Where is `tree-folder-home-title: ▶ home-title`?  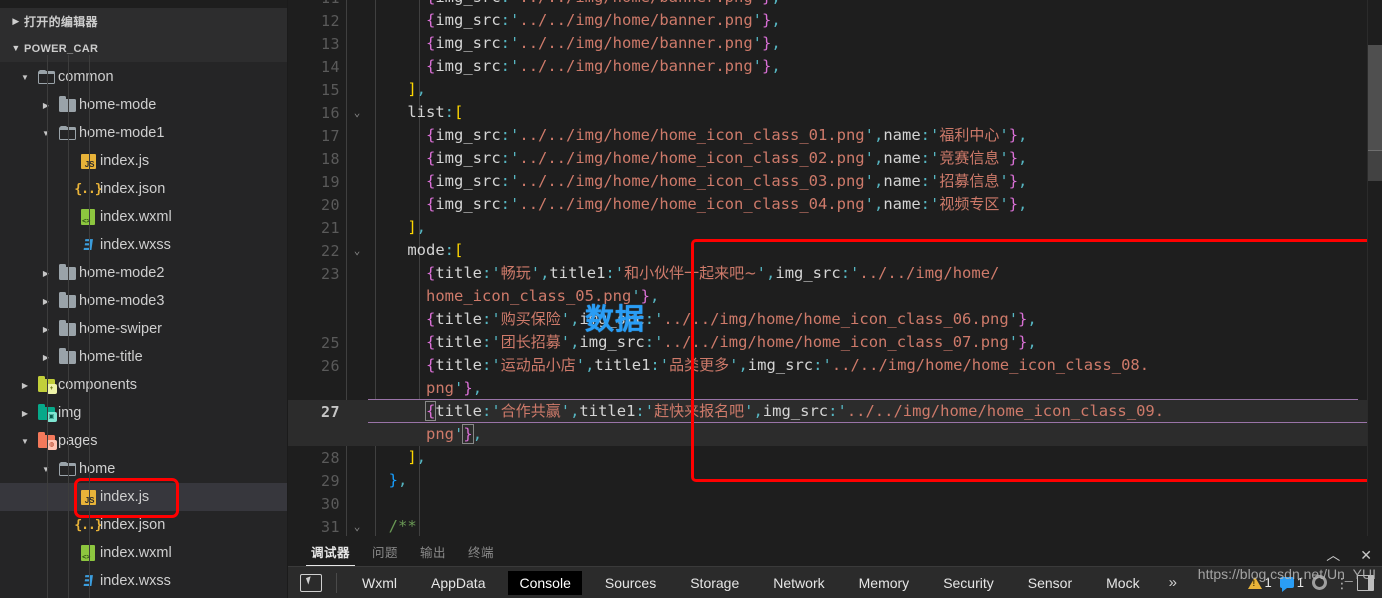
tree-folder-home-title: ▶ home-title is located at coordinates (143, 357).